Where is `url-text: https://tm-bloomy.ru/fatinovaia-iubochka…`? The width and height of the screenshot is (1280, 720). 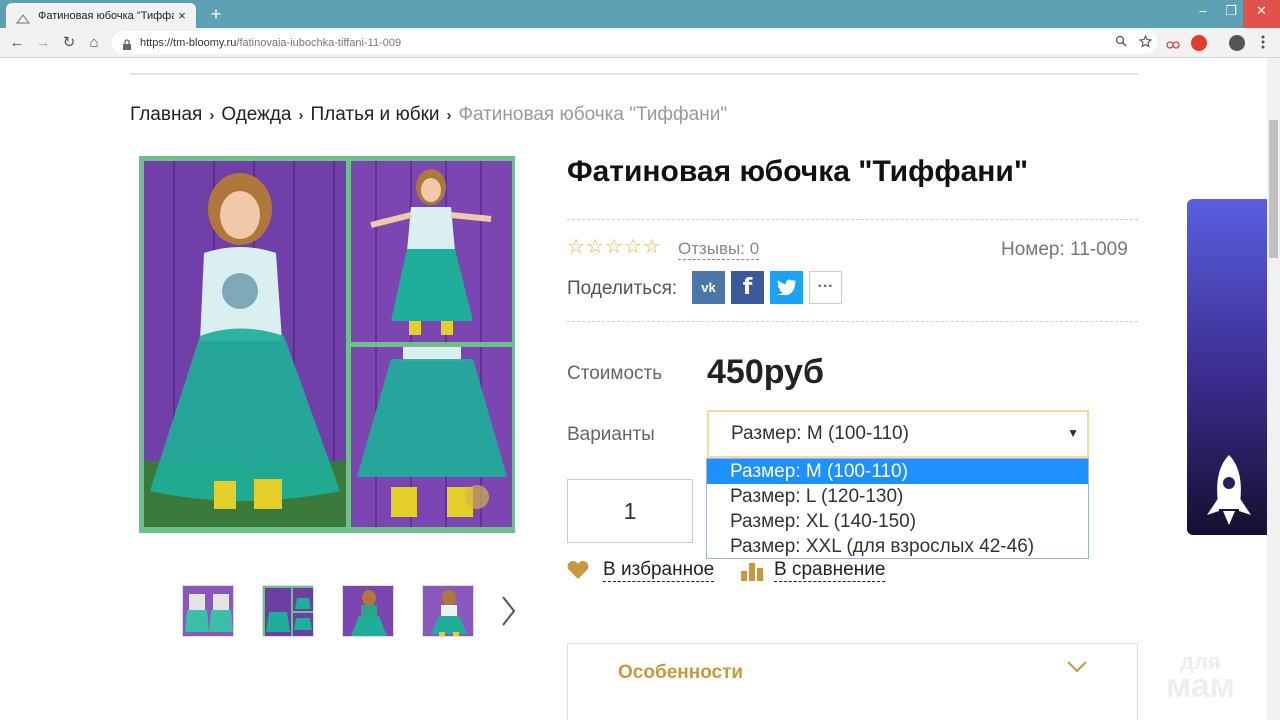
url-text: https://tm-bloomy.ru/fatinovaia-iubochka… is located at coordinates (624, 43).